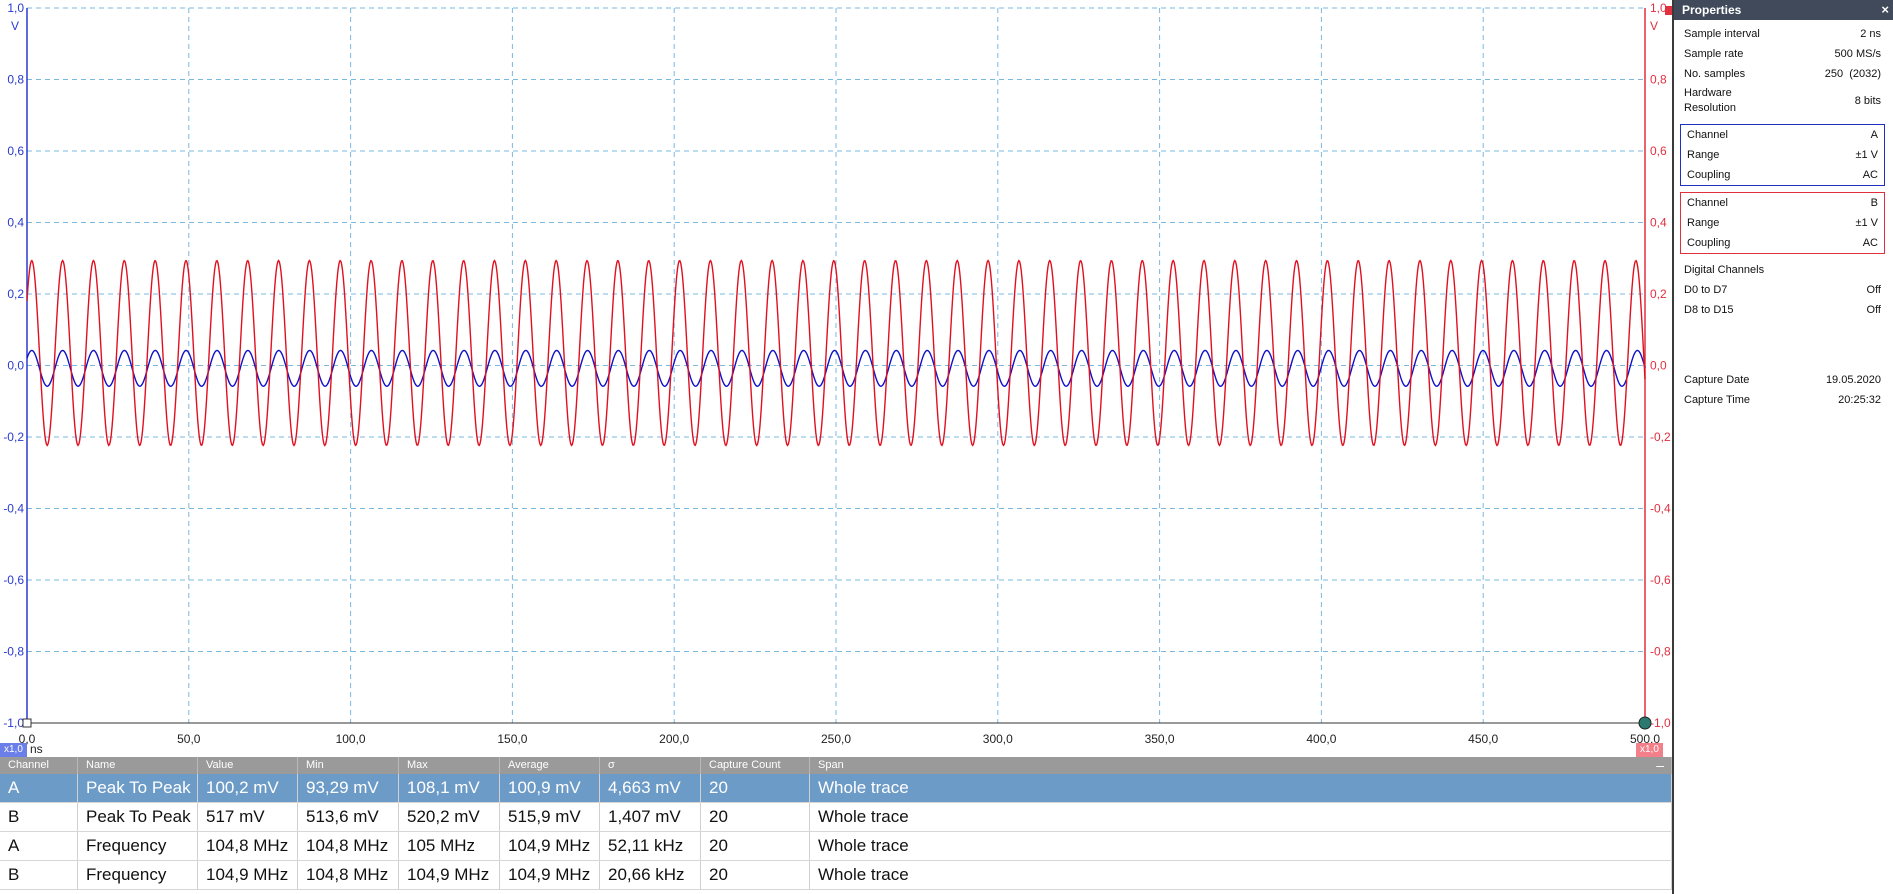 The image size is (1893, 894). Describe the element at coordinates (650, 846) in the screenshot. I see `cell-sigma: 52,11 kHz` at that location.